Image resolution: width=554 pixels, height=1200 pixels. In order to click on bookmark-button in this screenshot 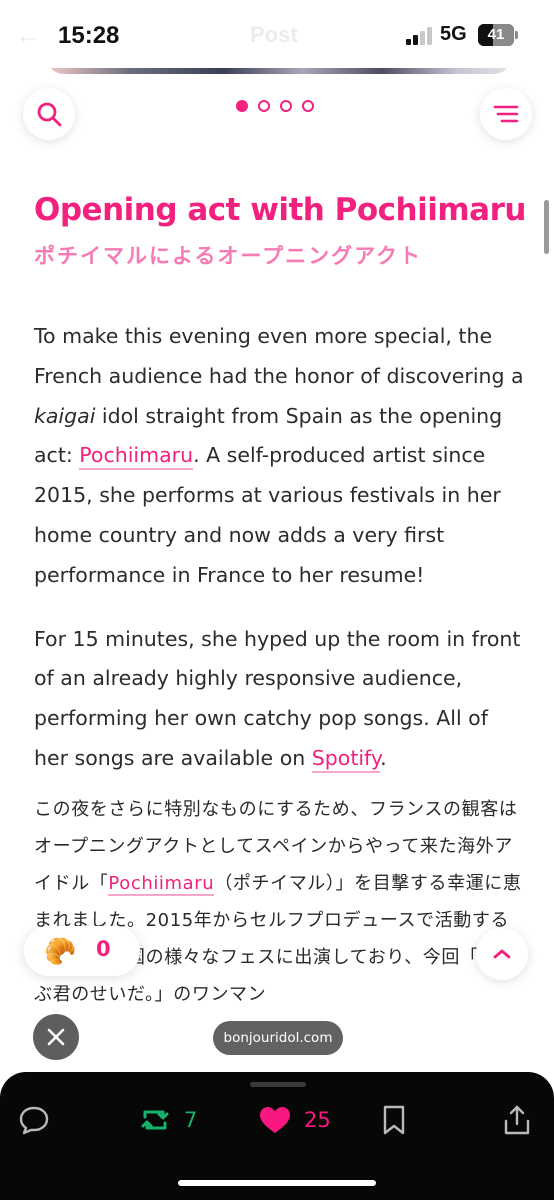, I will do `click(394, 1120)`.